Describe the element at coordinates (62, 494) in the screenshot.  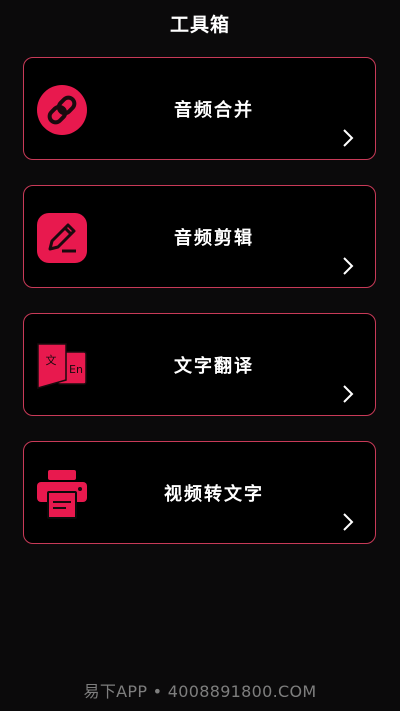
I see `printer-icon` at that location.